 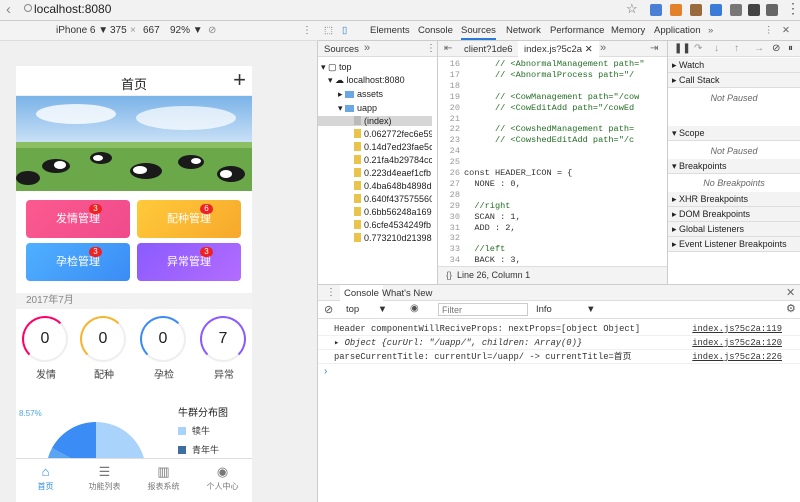 What do you see at coordinates (737, 343) in the screenshot?
I see `source-link: index.js?5c2a:120` at bounding box center [737, 343].